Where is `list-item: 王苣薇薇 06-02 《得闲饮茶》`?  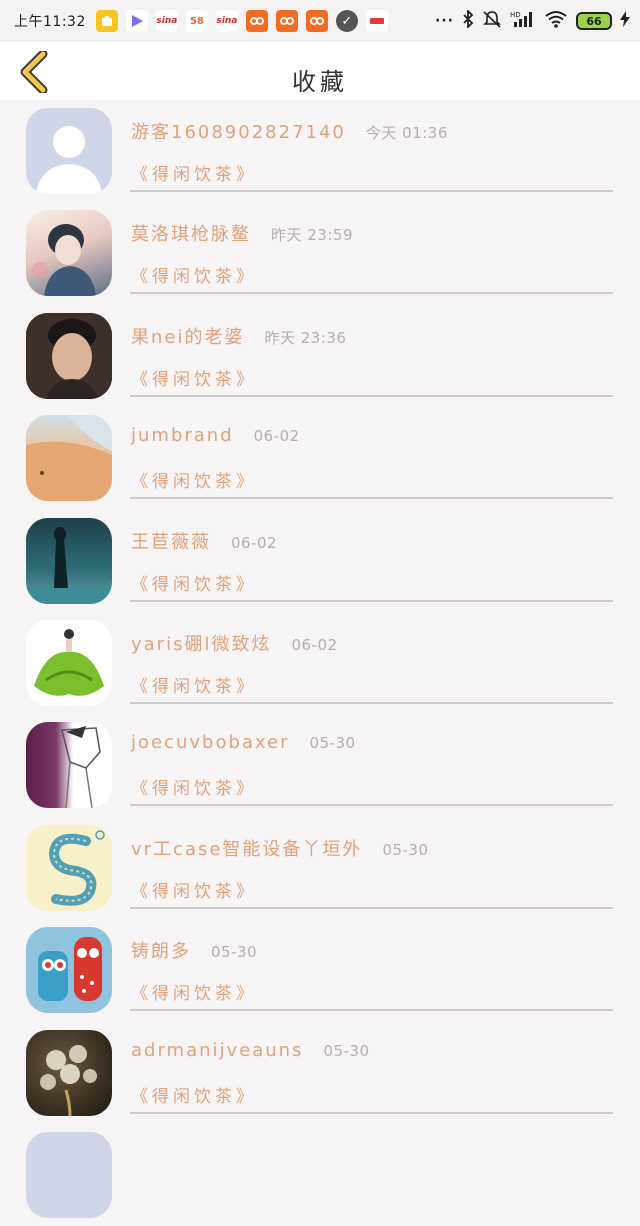 list-item: 王苣薇薇 06-02 《得闲饮茶》 is located at coordinates (320, 561).